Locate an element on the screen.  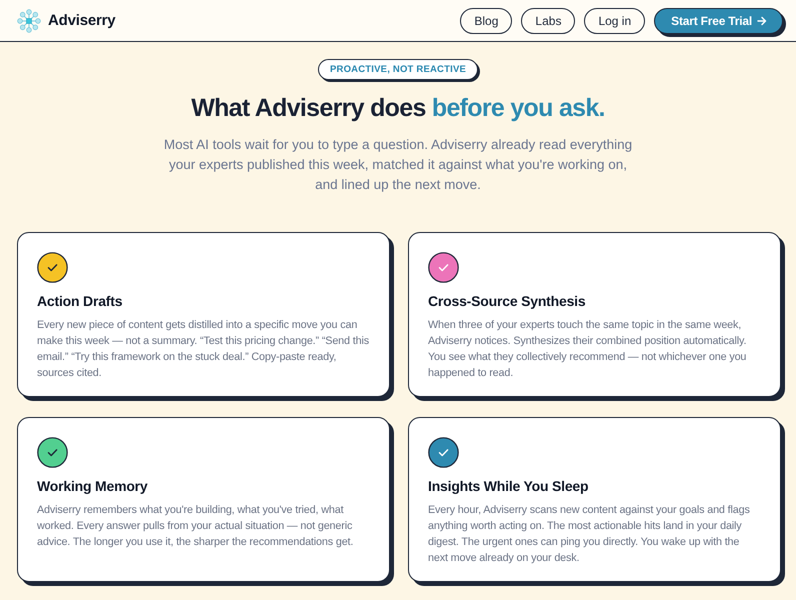
feature-title: Insights While You Sleep is located at coordinates (509, 486).